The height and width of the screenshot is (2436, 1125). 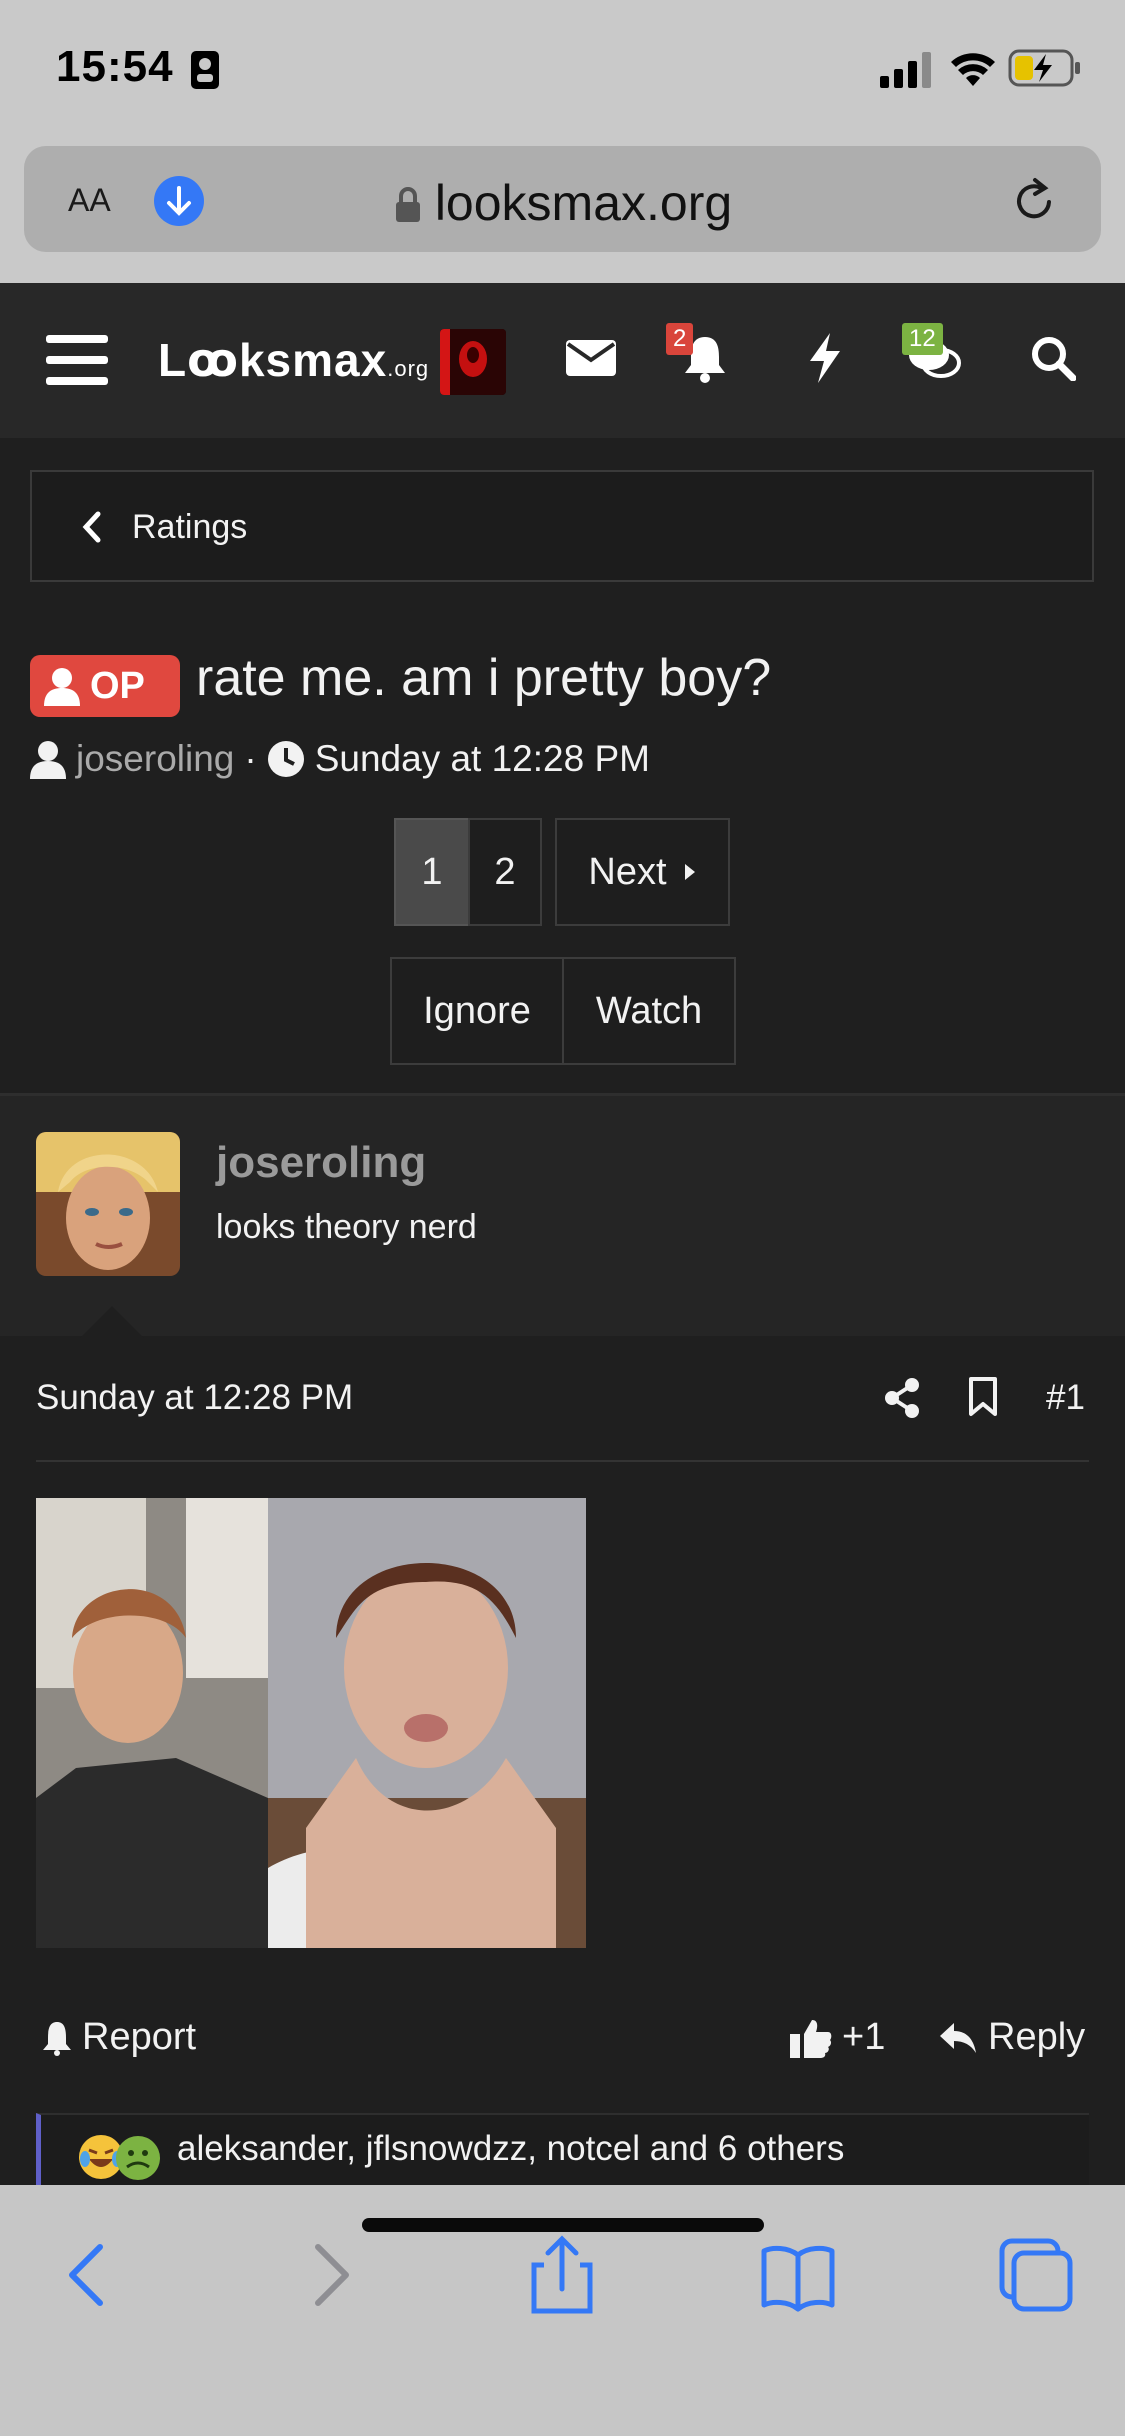 I want to click on op-badge: OP, so click(x=105, y=686).